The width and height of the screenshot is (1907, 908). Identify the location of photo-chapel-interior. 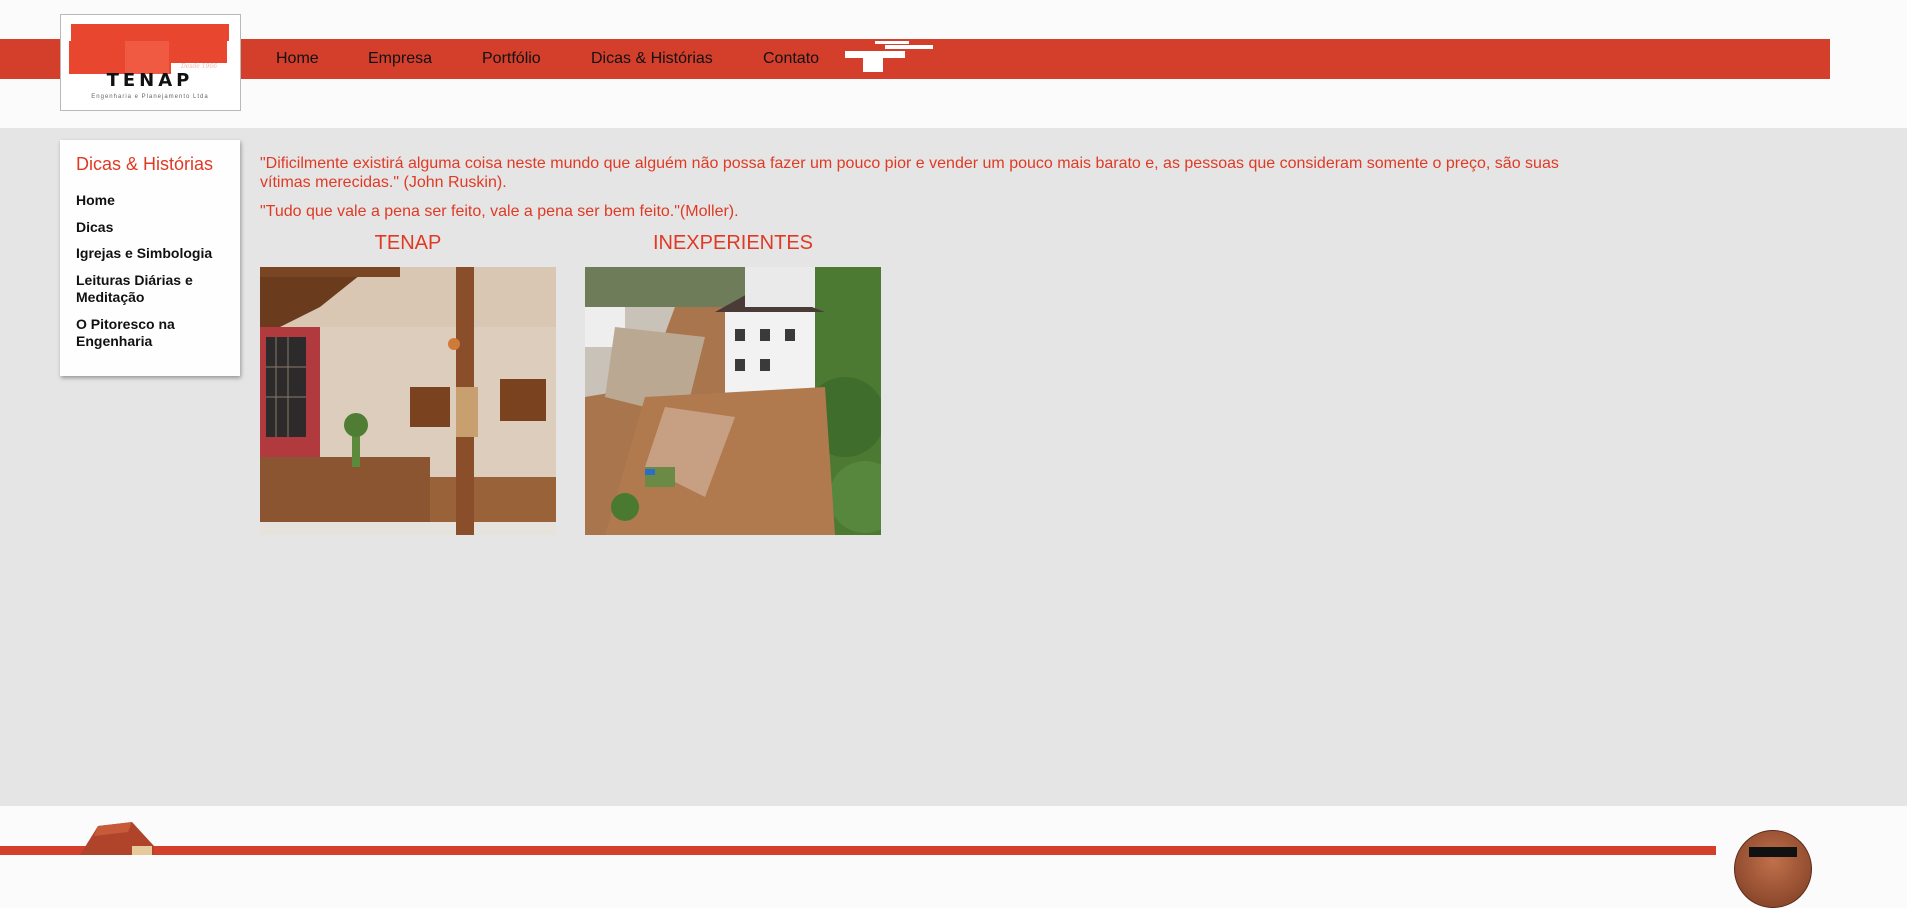
(408, 401).